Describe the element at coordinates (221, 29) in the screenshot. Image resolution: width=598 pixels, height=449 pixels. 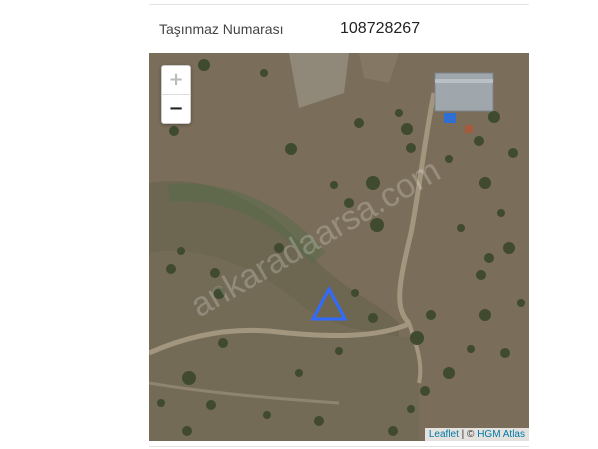
I see `parcel-number-label: Taşınmaz Numarası` at that location.